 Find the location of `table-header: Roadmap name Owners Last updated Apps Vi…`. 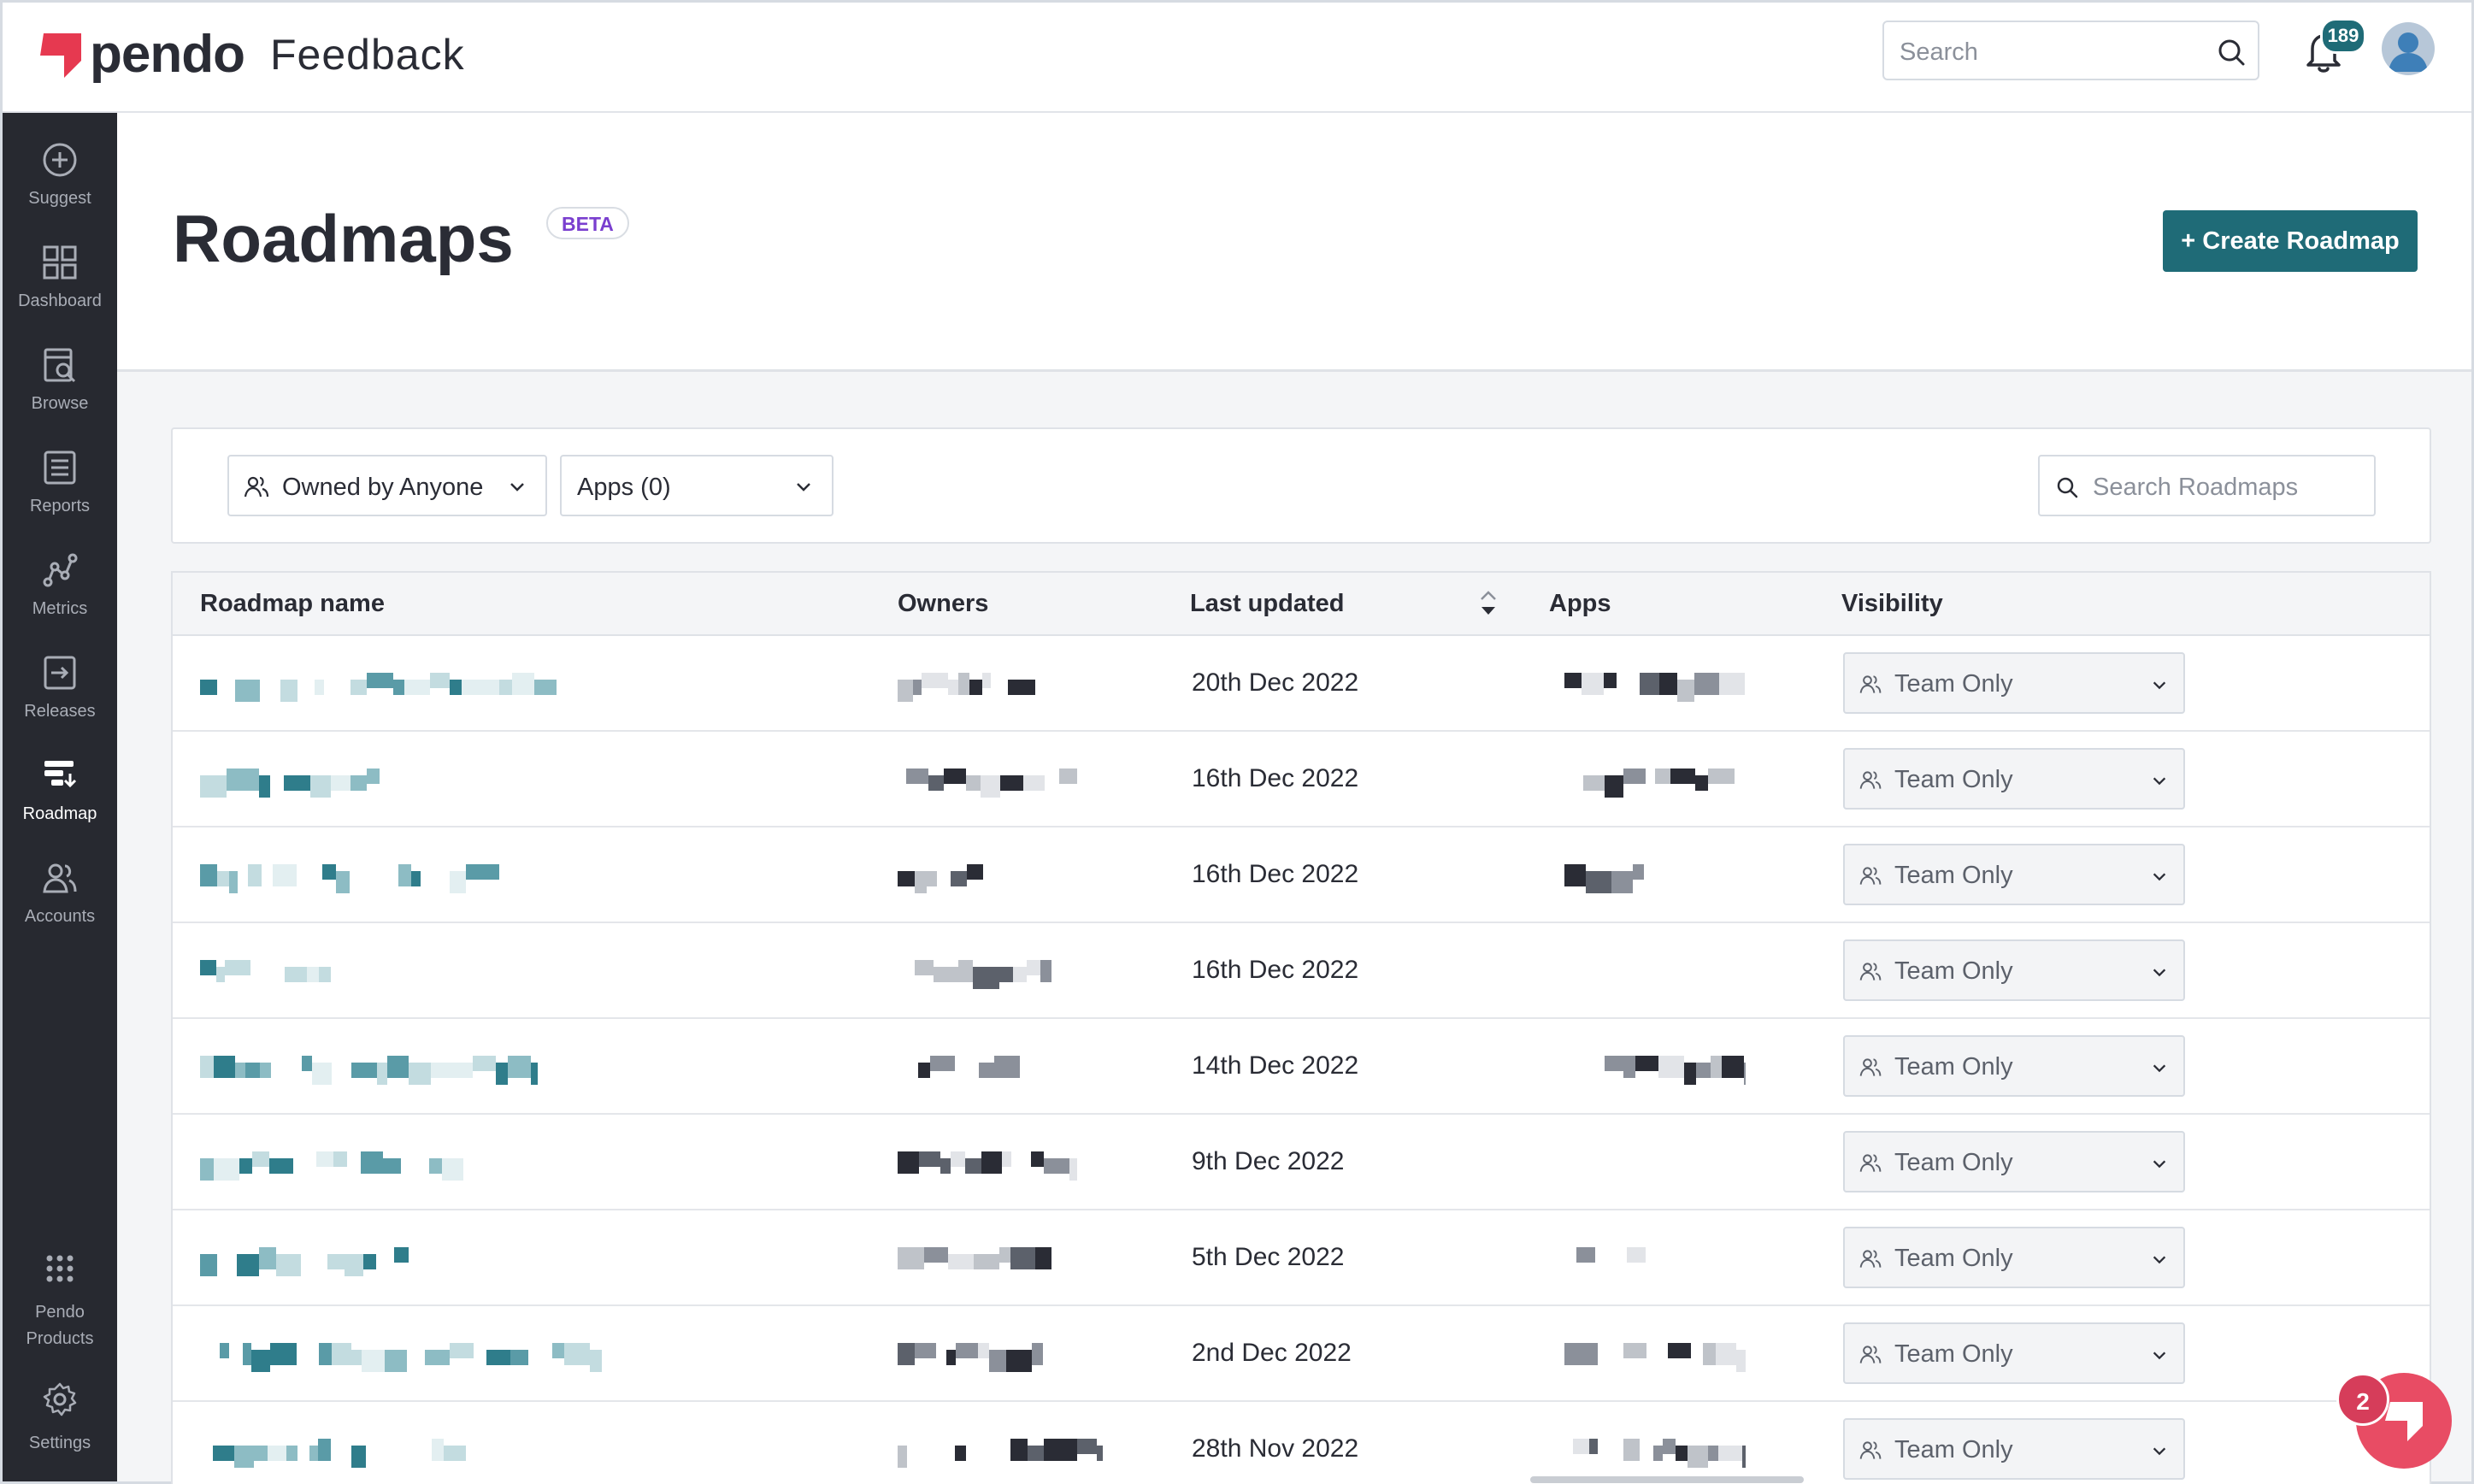

table-header: Roadmap name Owners Last updated Apps Vi… is located at coordinates (1301, 604).